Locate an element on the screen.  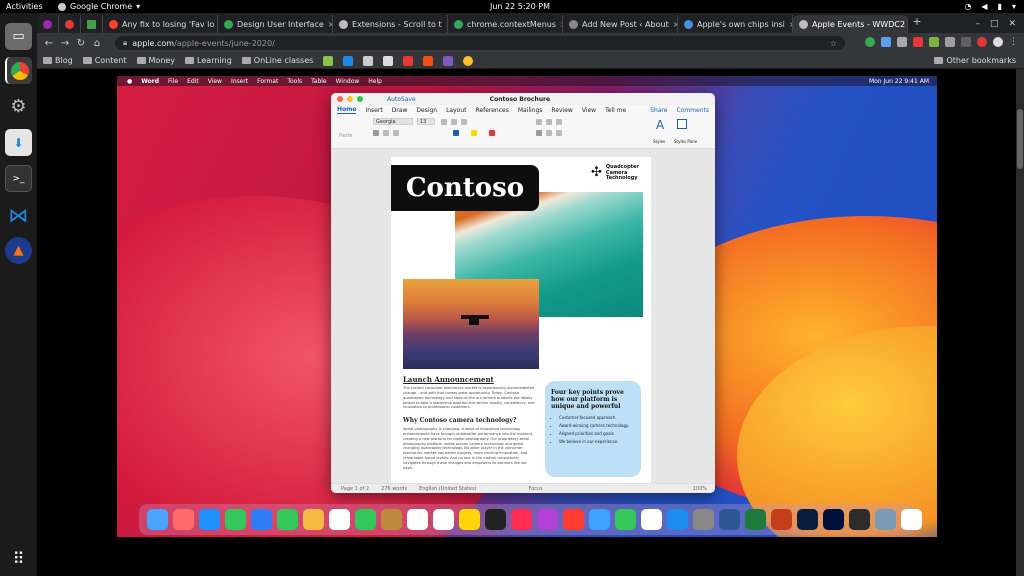
tab: Extensions - Scroll to t× is located at coordinates (390, 24).